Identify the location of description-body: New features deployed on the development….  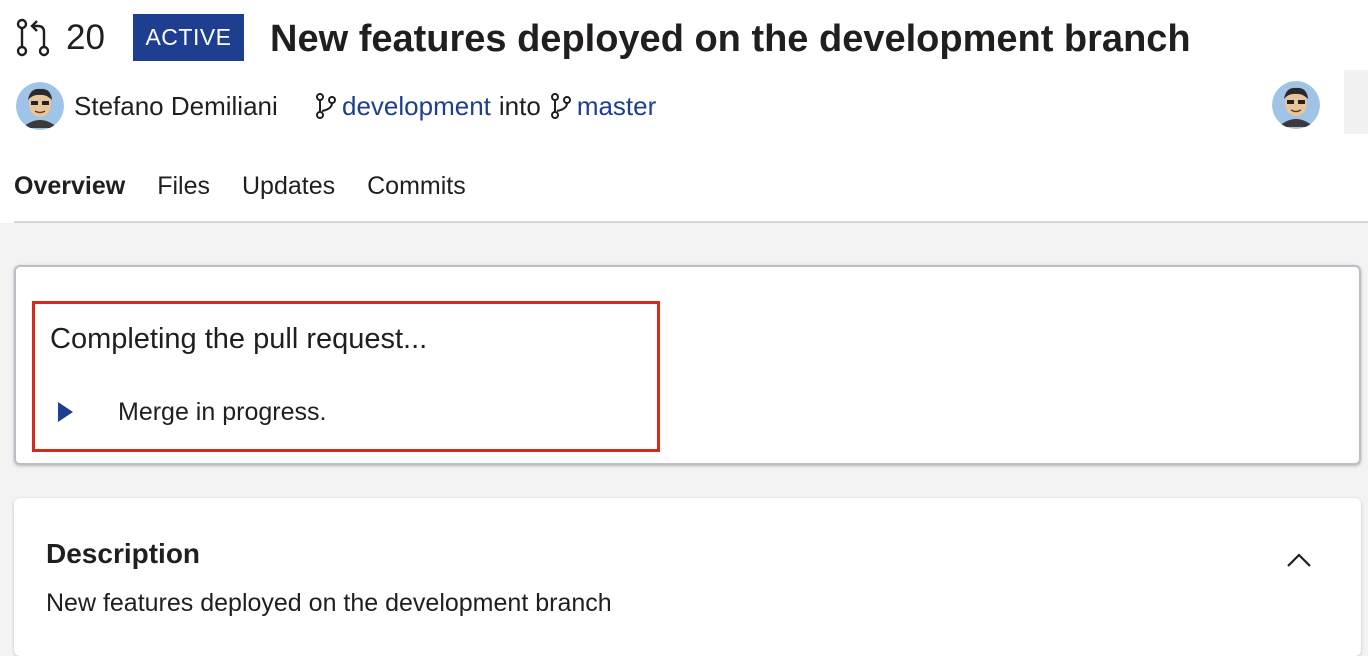
(329, 603).